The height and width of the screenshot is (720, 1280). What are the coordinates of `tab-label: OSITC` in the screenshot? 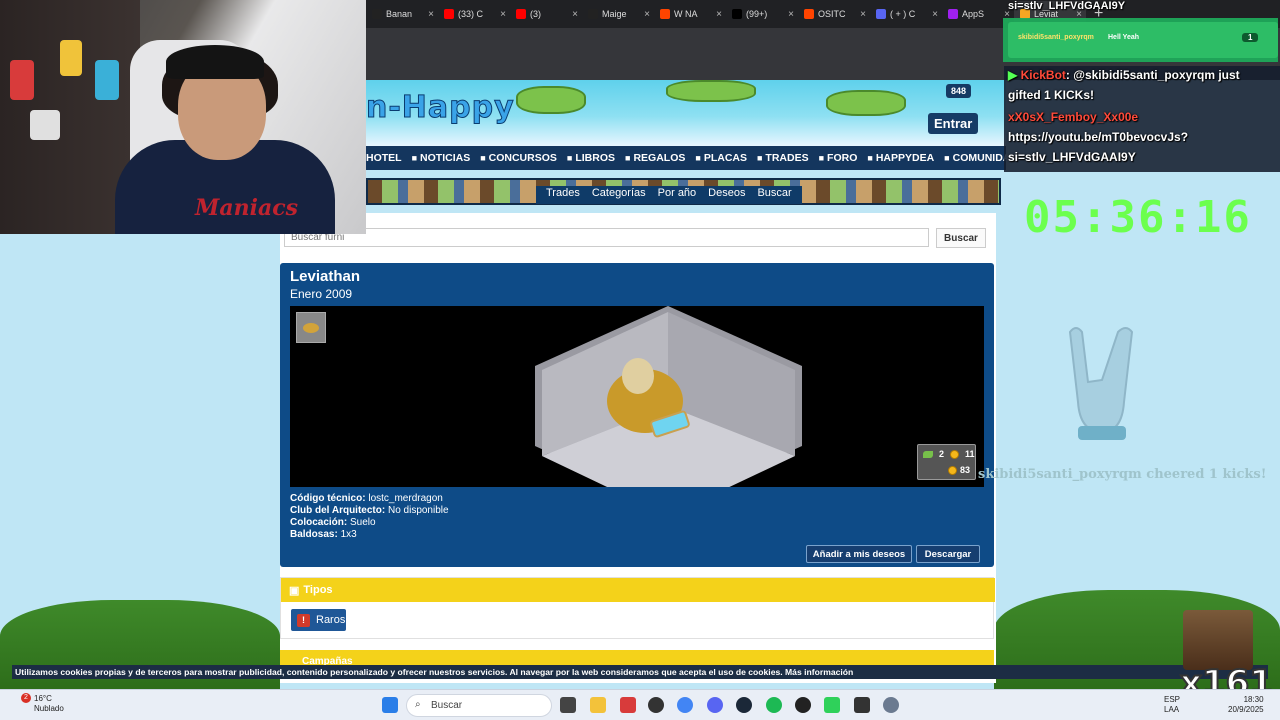 It's located at (832, 14).